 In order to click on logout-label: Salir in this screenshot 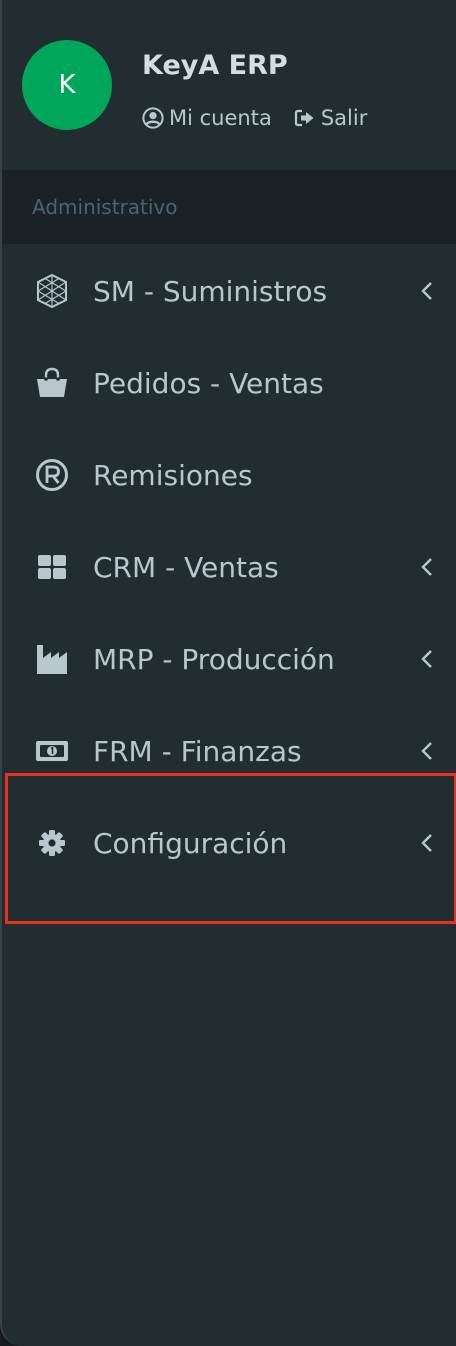, I will do `click(344, 118)`.